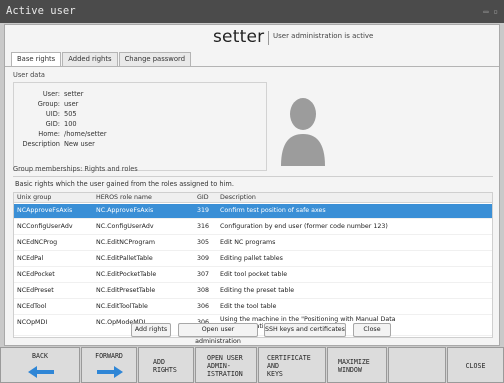 This screenshot has height=383, width=504. What do you see at coordinates (109, 365) in the screenshot?
I see `forward-softkey: FORWARD` at bounding box center [109, 365].